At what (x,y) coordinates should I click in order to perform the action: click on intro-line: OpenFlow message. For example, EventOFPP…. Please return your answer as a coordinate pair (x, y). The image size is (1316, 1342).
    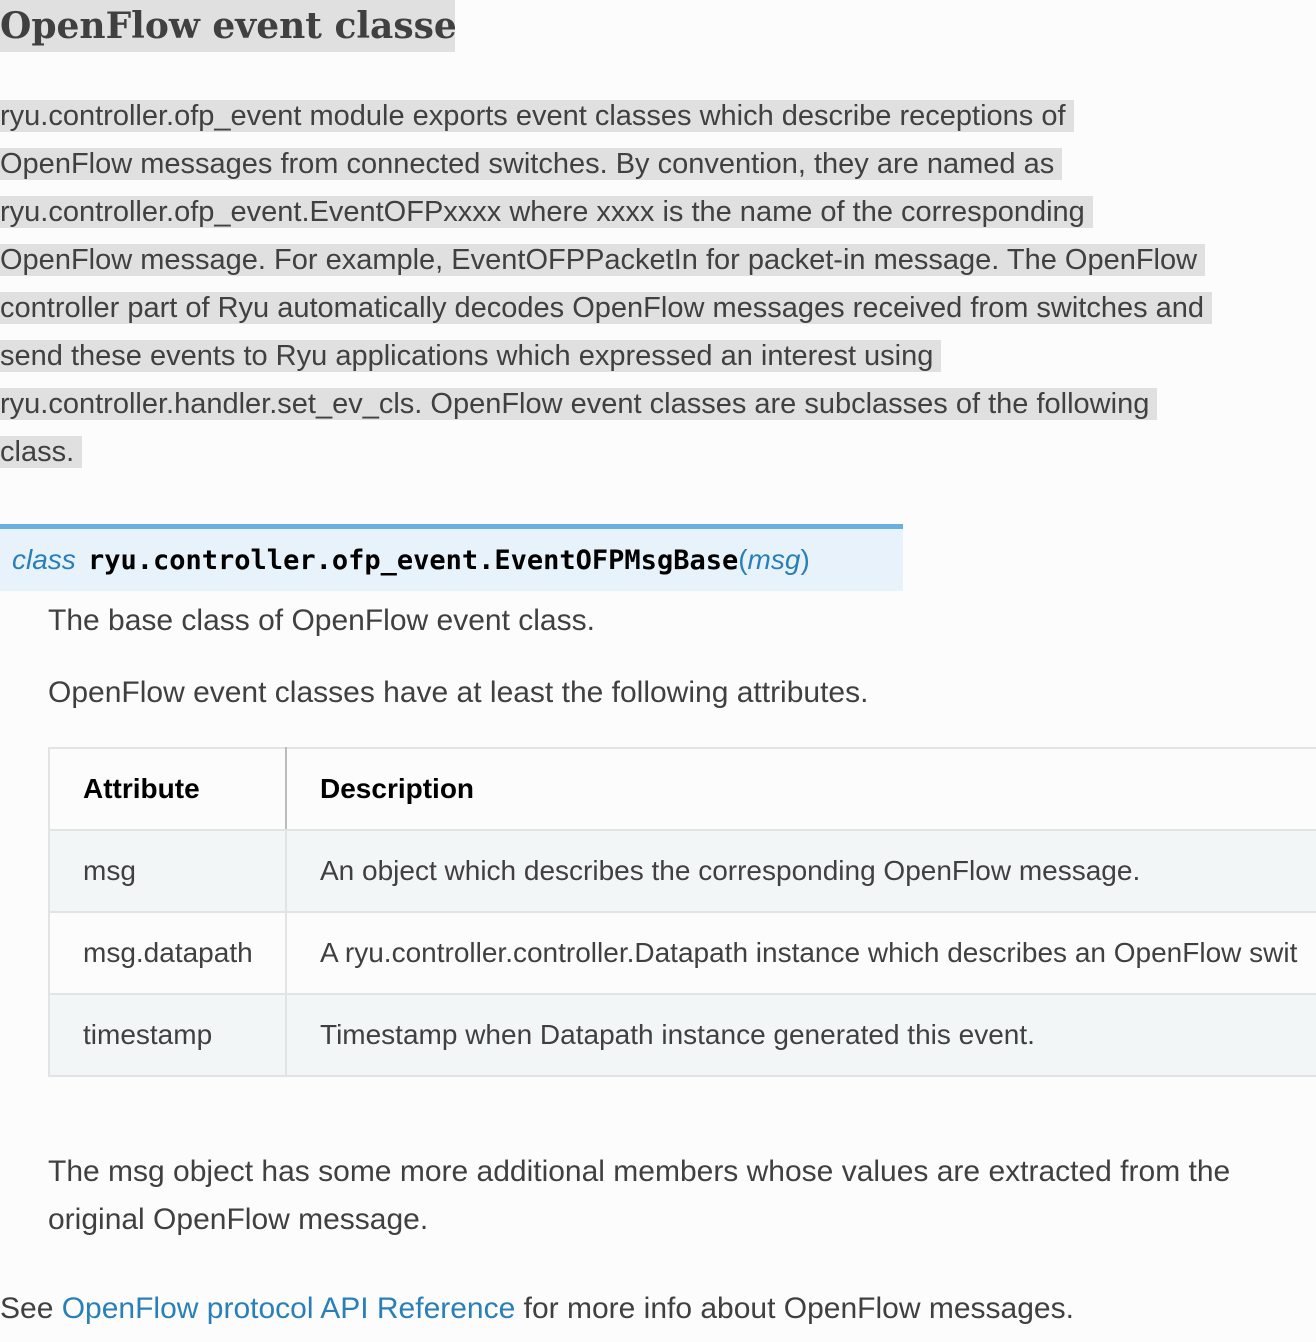
    Looking at the image, I should click on (603, 260).